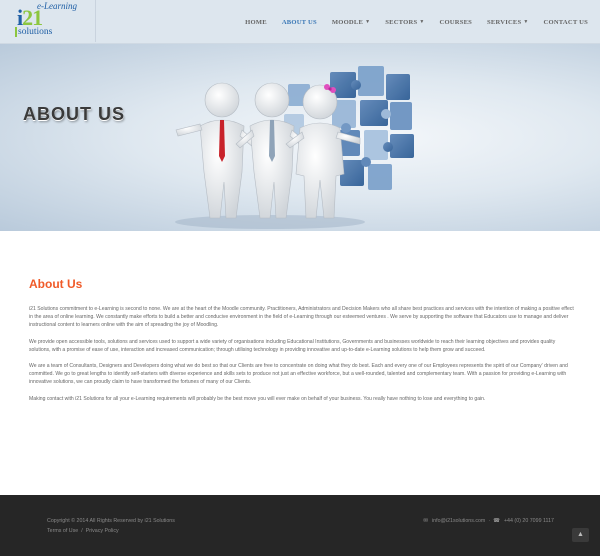 The image size is (600, 556). I want to click on figure-red-tie, so click(217, 150).